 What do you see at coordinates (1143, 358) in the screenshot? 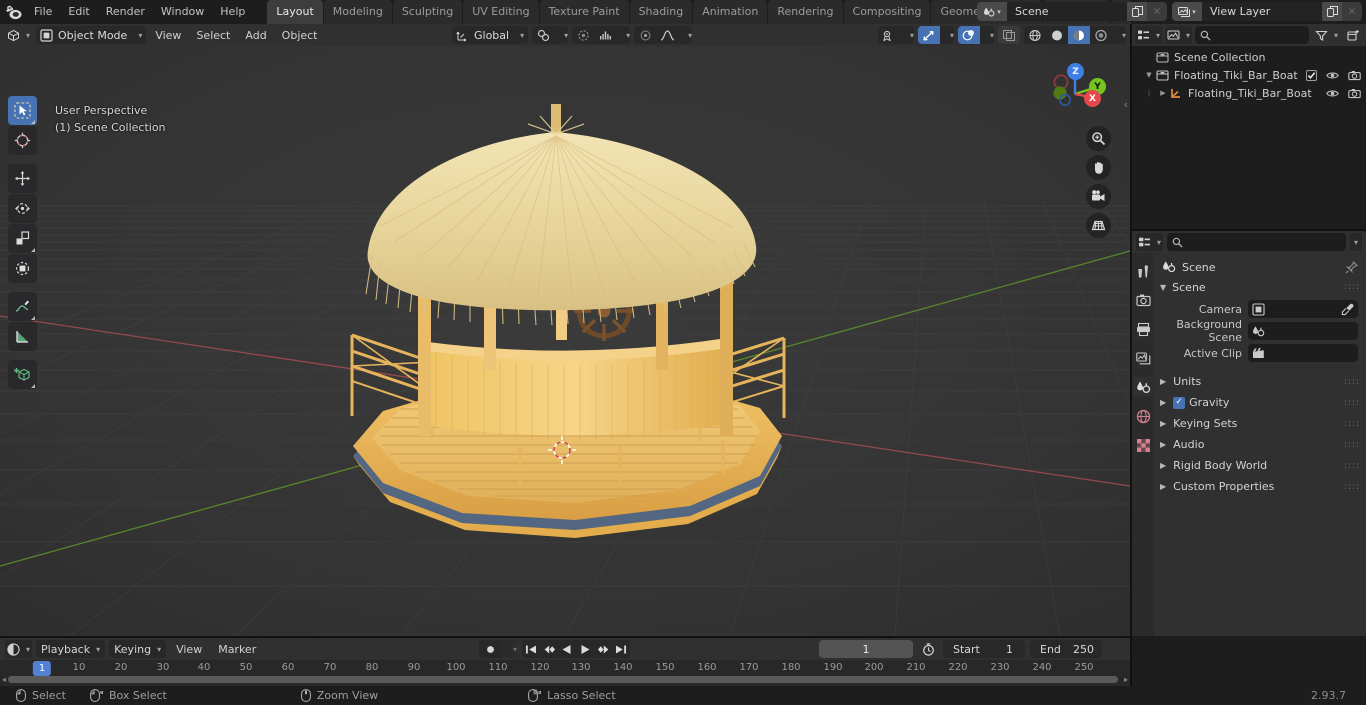
I see `view-layer-tab` at bounding box center [1143, 358].